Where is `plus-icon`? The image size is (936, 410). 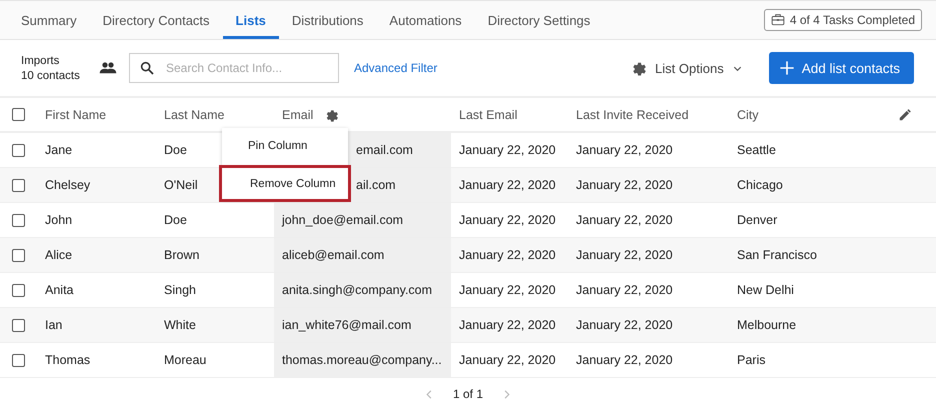
plus-icon is located at coordinates (786, 68).